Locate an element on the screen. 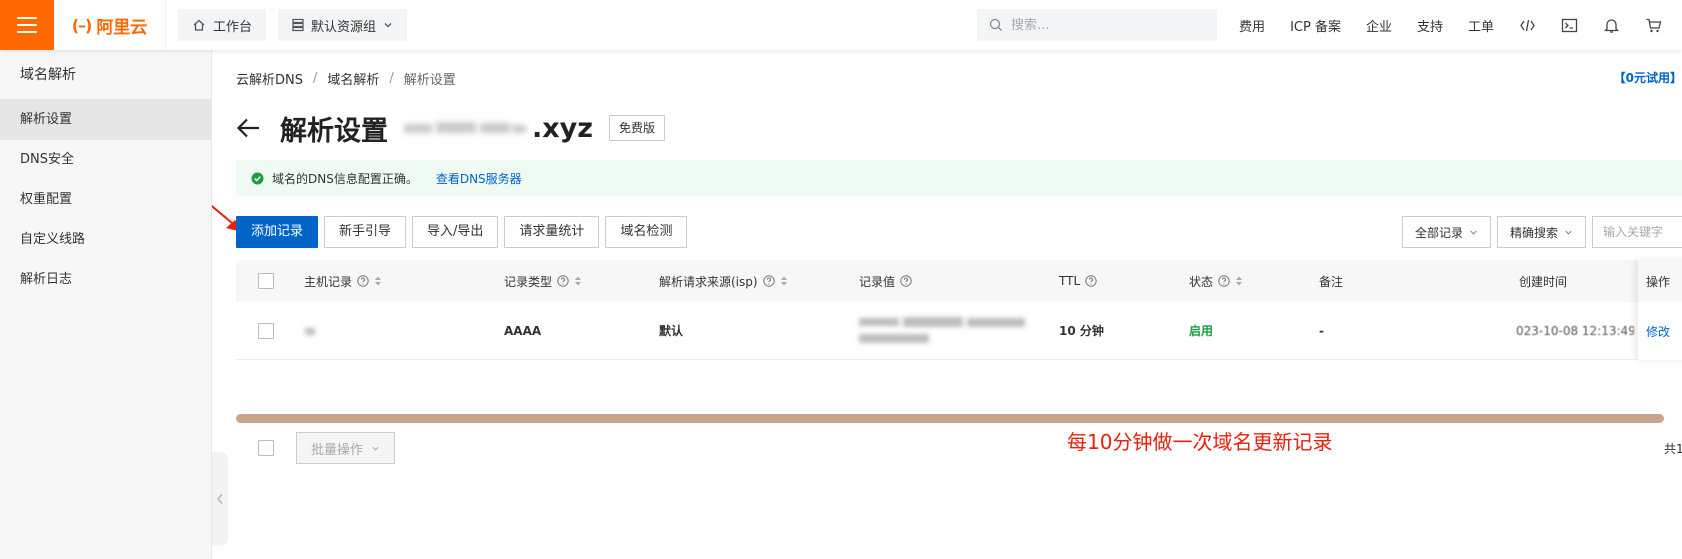 The height and width of the screenshot is (559, 1682). code-icon is located at coordinates (1527, 25).